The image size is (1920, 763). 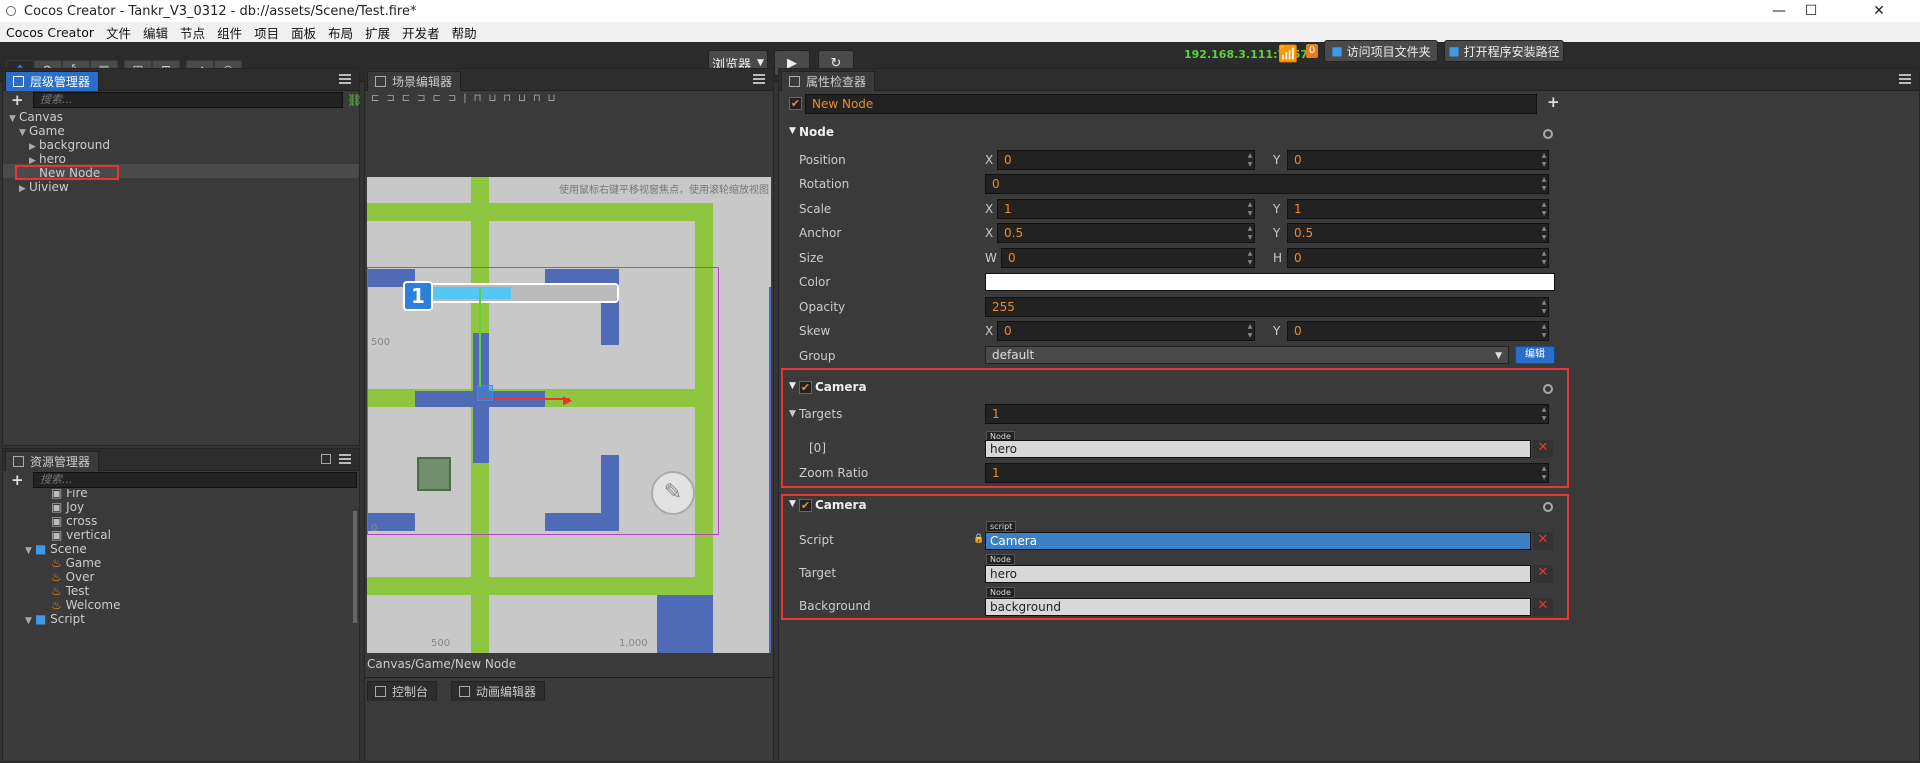 I want to click on add-component-button: +, so click(x=1553, y=102).